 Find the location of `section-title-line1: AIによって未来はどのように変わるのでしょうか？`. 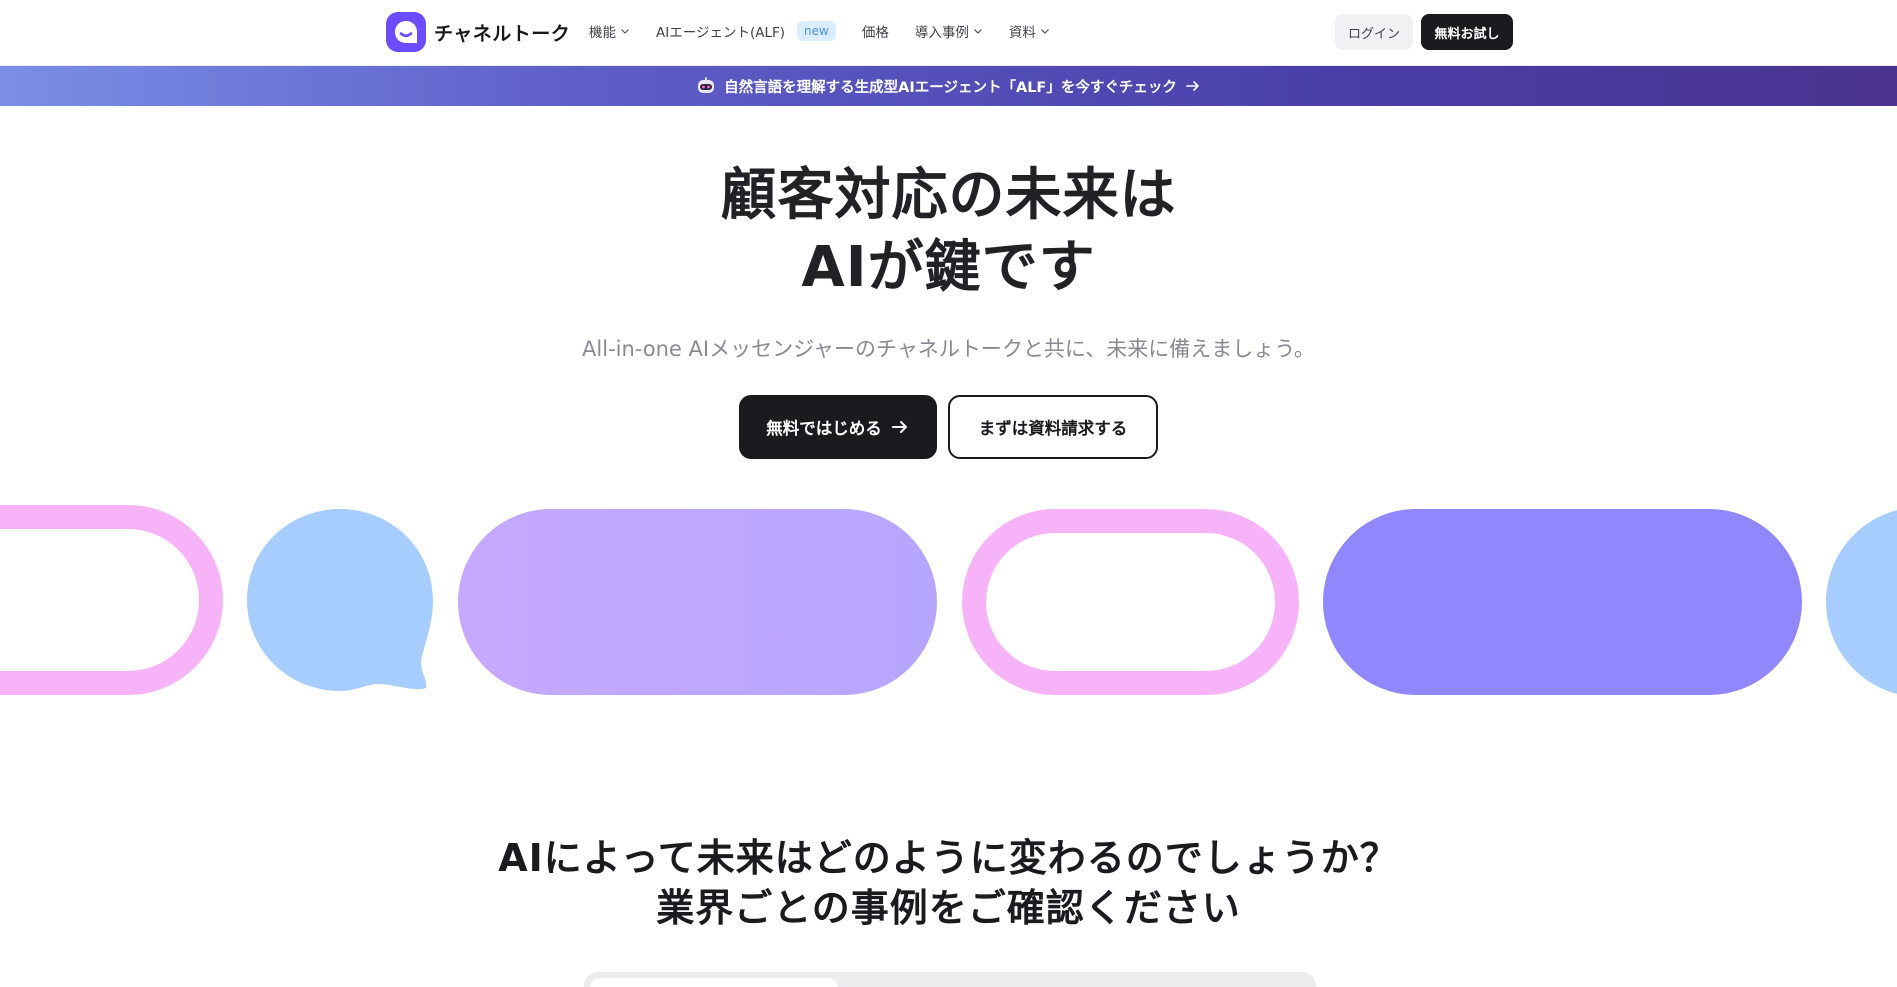

section-title-line1: AIによって未来はどのように変わるのでしょうか？ is located at coordinates (948, 858).